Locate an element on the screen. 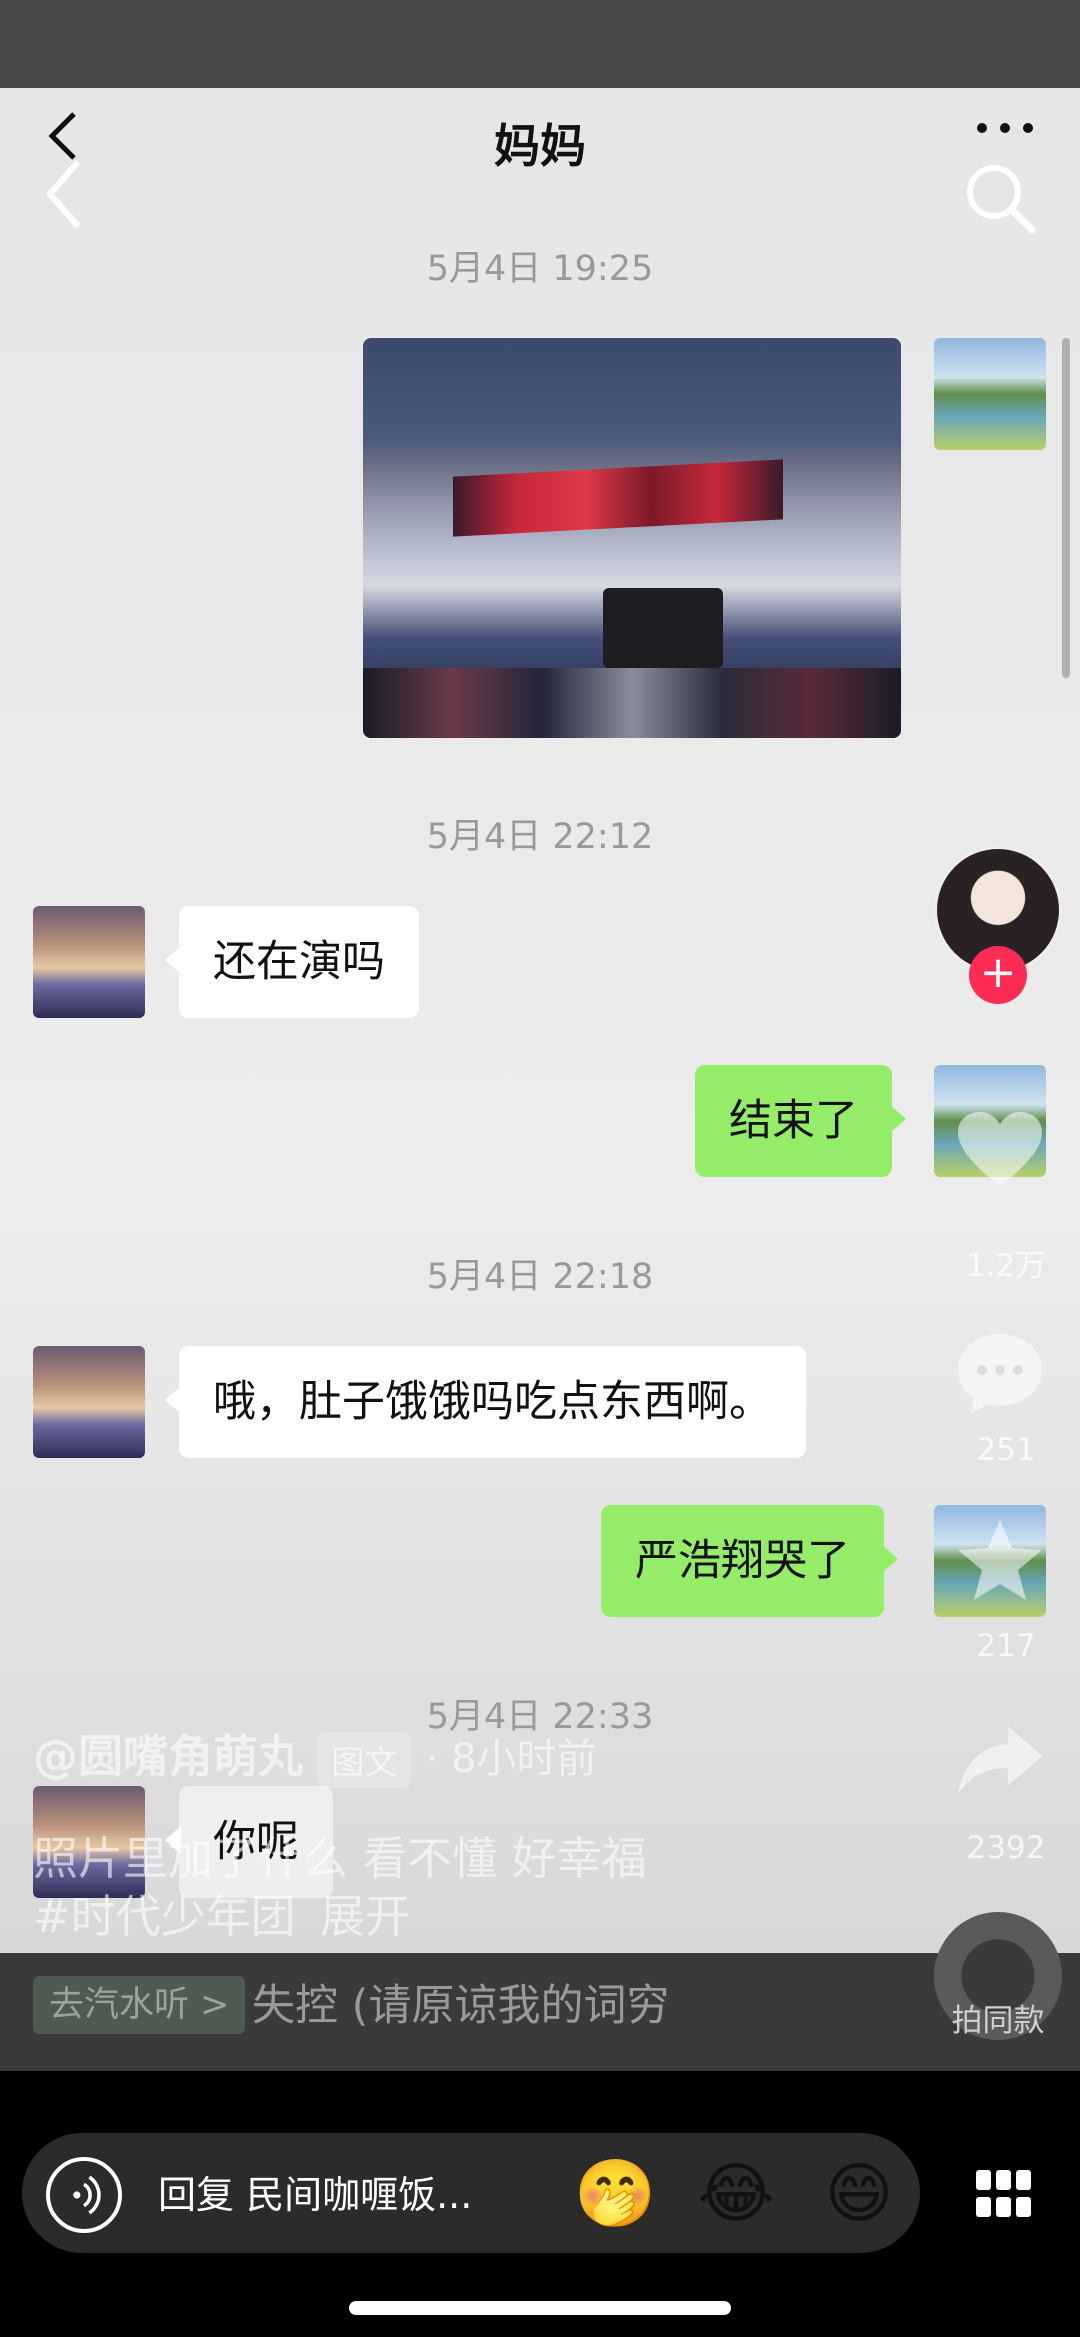  timestamp: 5月4日 22:18 is located at coordinates (540, 1277).